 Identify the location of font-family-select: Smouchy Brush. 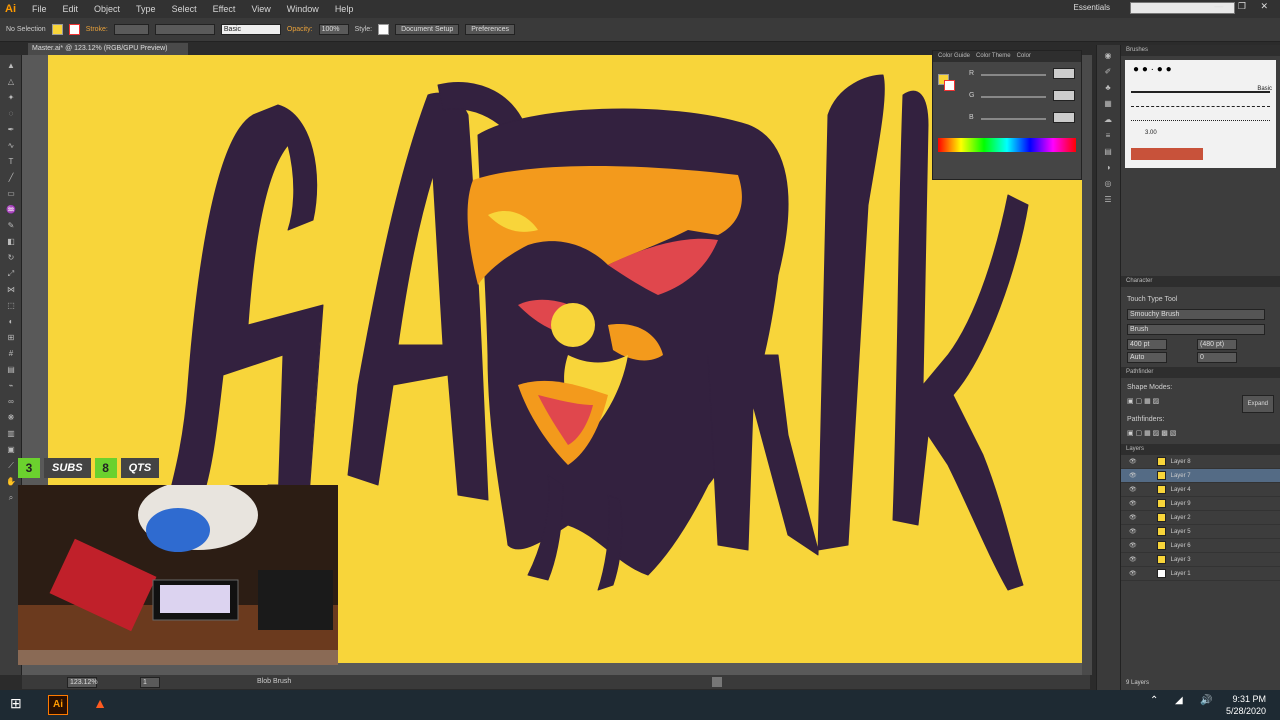
(1196, 314).